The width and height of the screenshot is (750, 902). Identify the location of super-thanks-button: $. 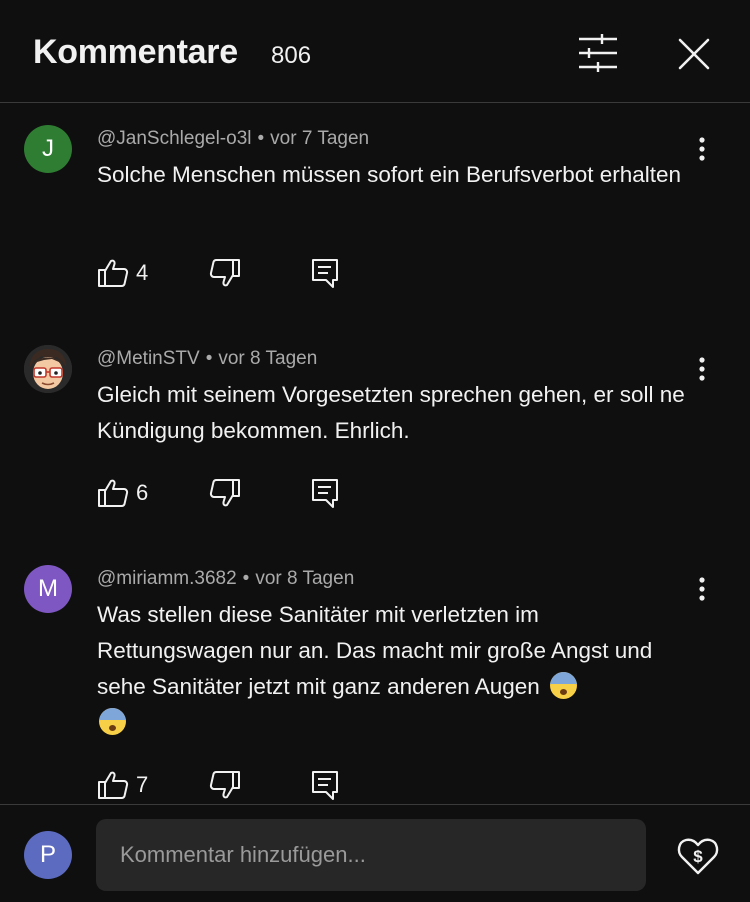
(698, 855).